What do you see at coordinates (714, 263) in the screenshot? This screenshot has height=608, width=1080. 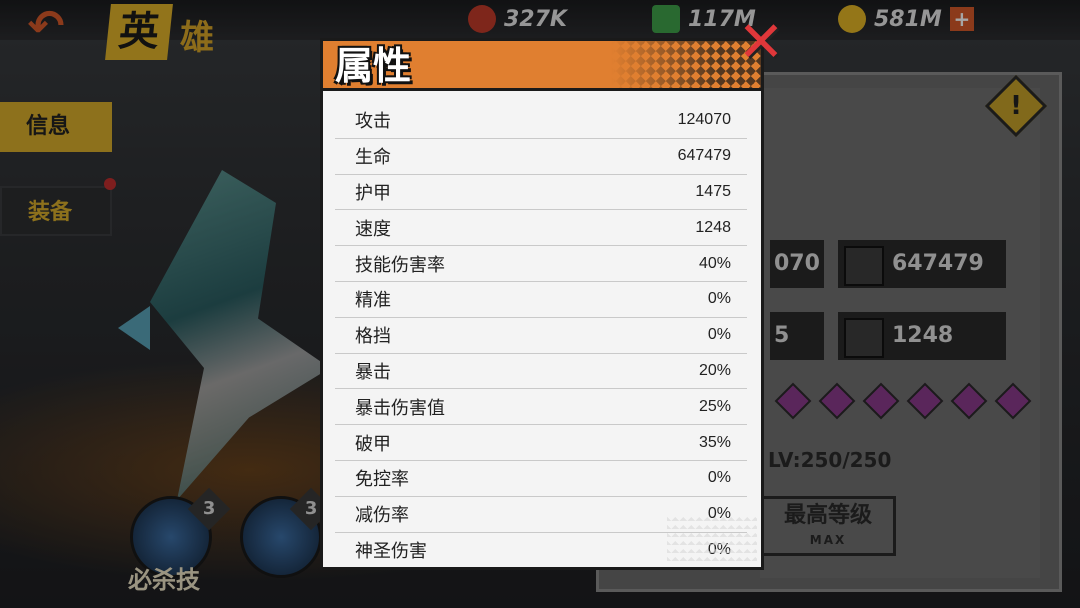 I see `attribute-value: 40%` at bounding box center [714, 263].